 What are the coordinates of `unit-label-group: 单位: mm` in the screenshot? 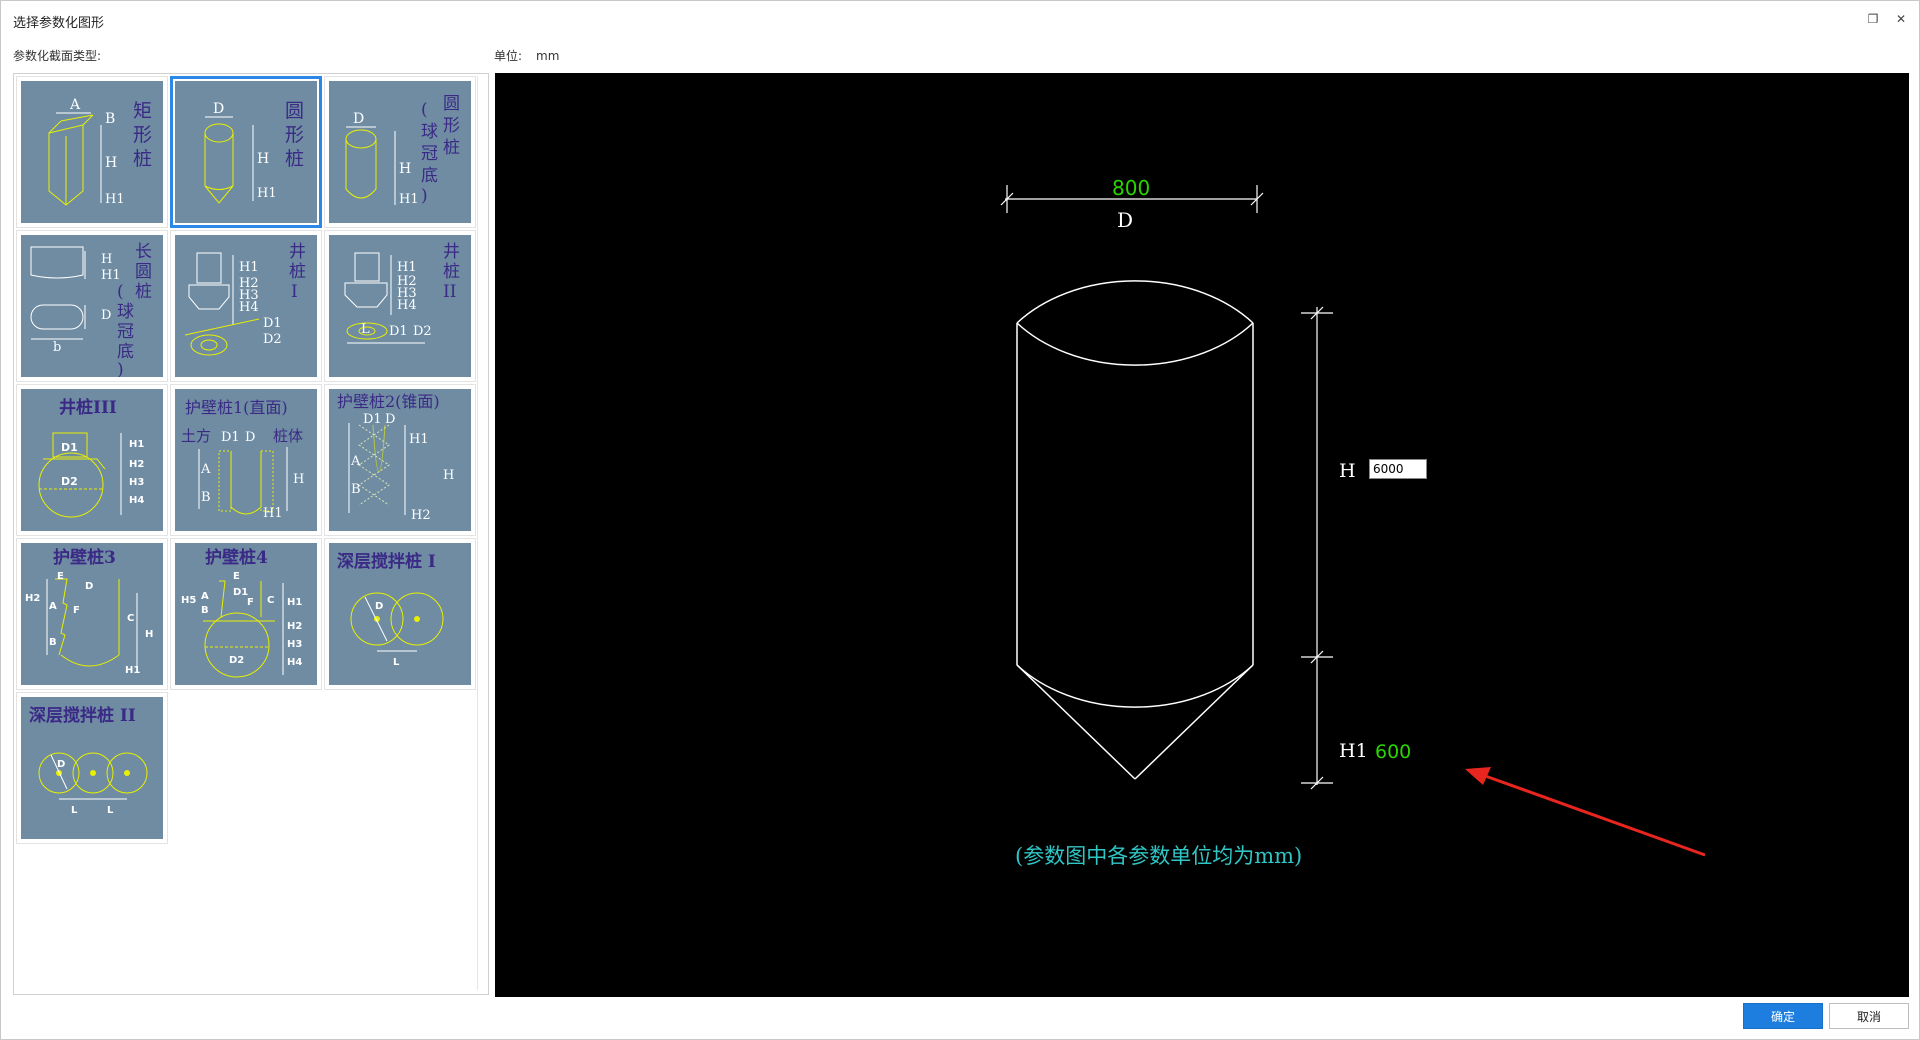 It's located at (526, 55).